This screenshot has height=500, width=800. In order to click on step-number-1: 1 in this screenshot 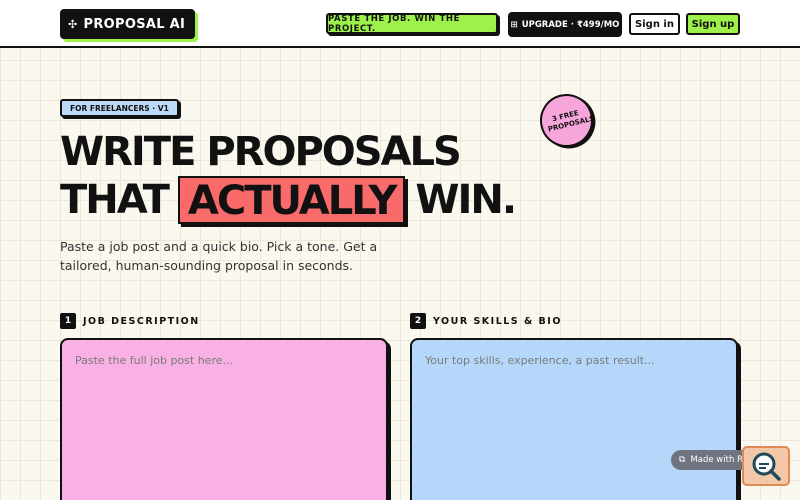, I will do `click(68, 321)`.